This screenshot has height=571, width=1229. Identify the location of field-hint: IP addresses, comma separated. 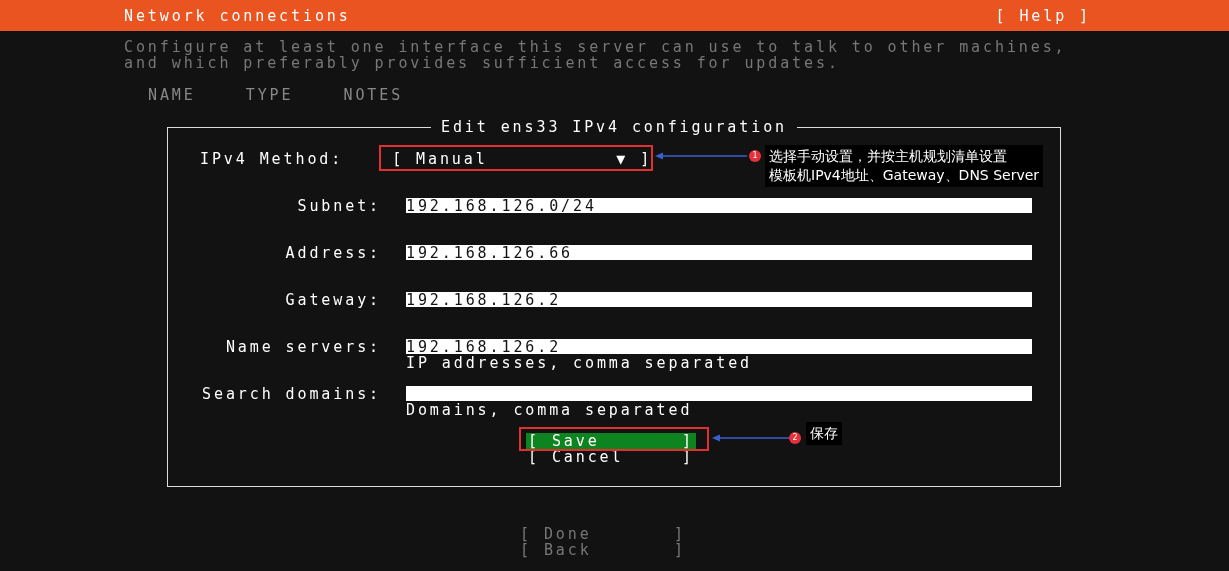
(579, 363).